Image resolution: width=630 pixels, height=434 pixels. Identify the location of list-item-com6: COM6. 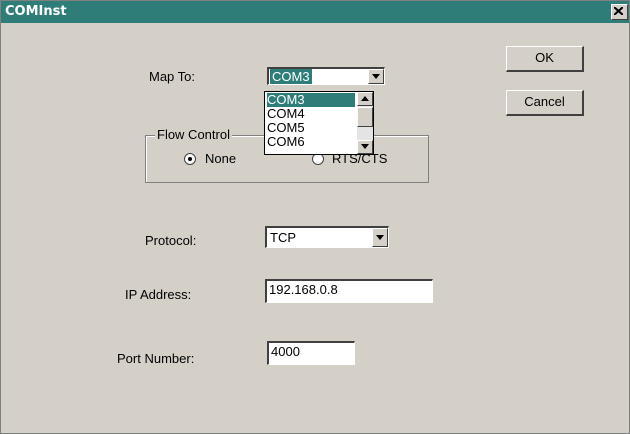
(286, 142).